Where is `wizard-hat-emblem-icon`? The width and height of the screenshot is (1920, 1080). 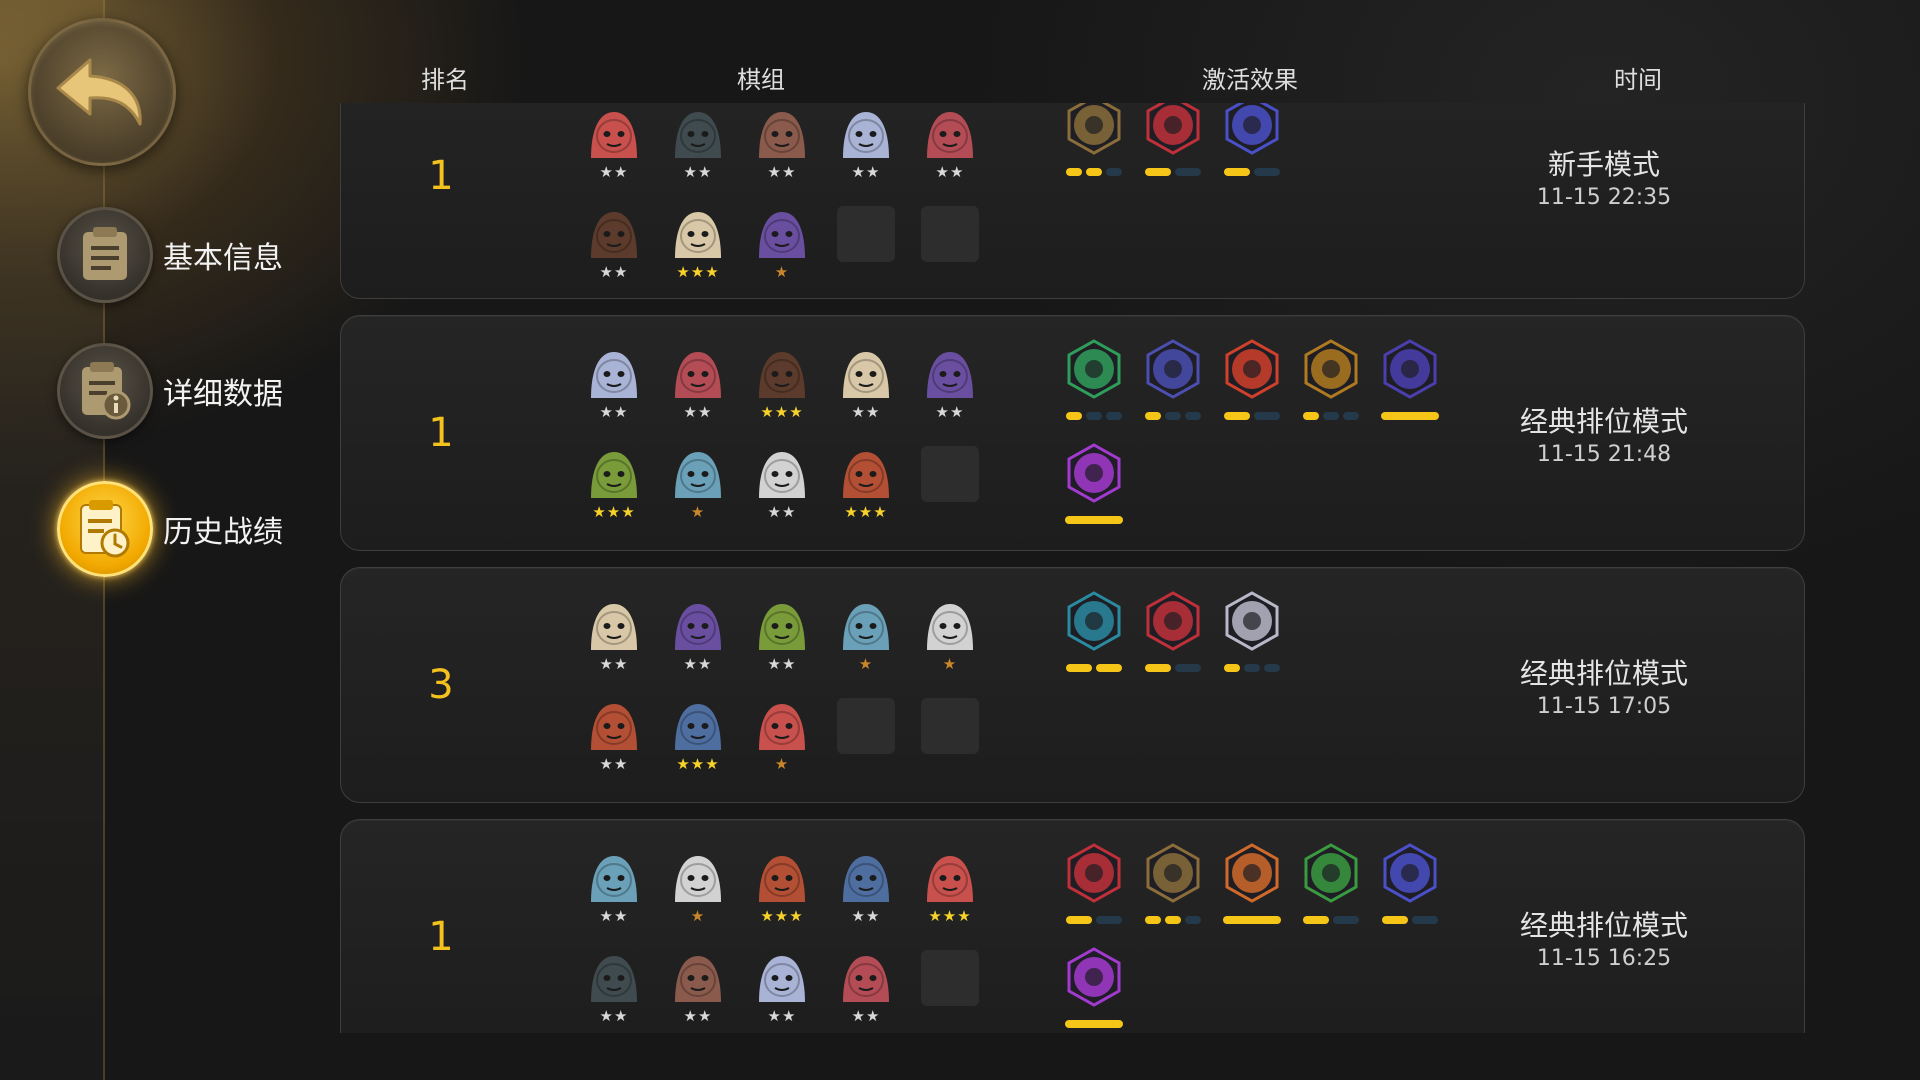 wizard-hat-emblem-icon is located at coordinates (1410, 369).